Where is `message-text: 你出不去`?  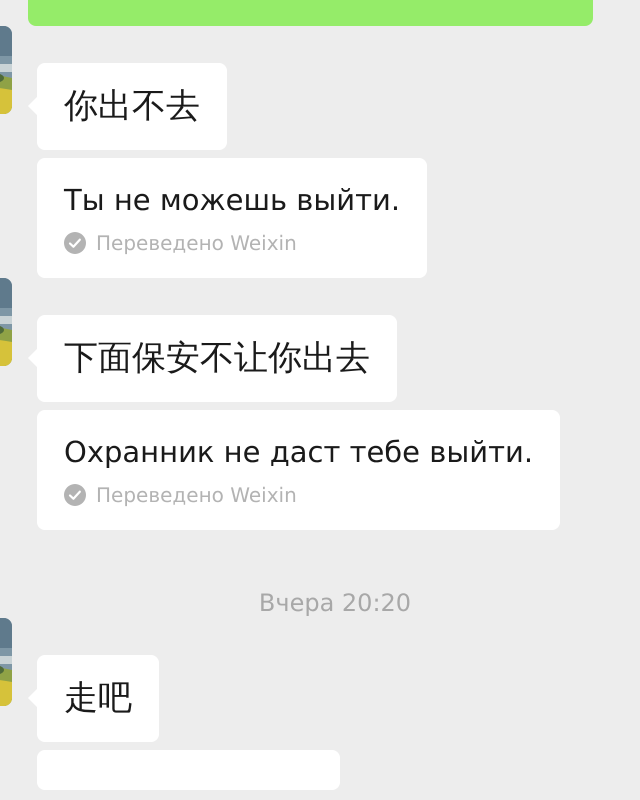 message-text: 你出不去 is located at coordinates (132, 106).